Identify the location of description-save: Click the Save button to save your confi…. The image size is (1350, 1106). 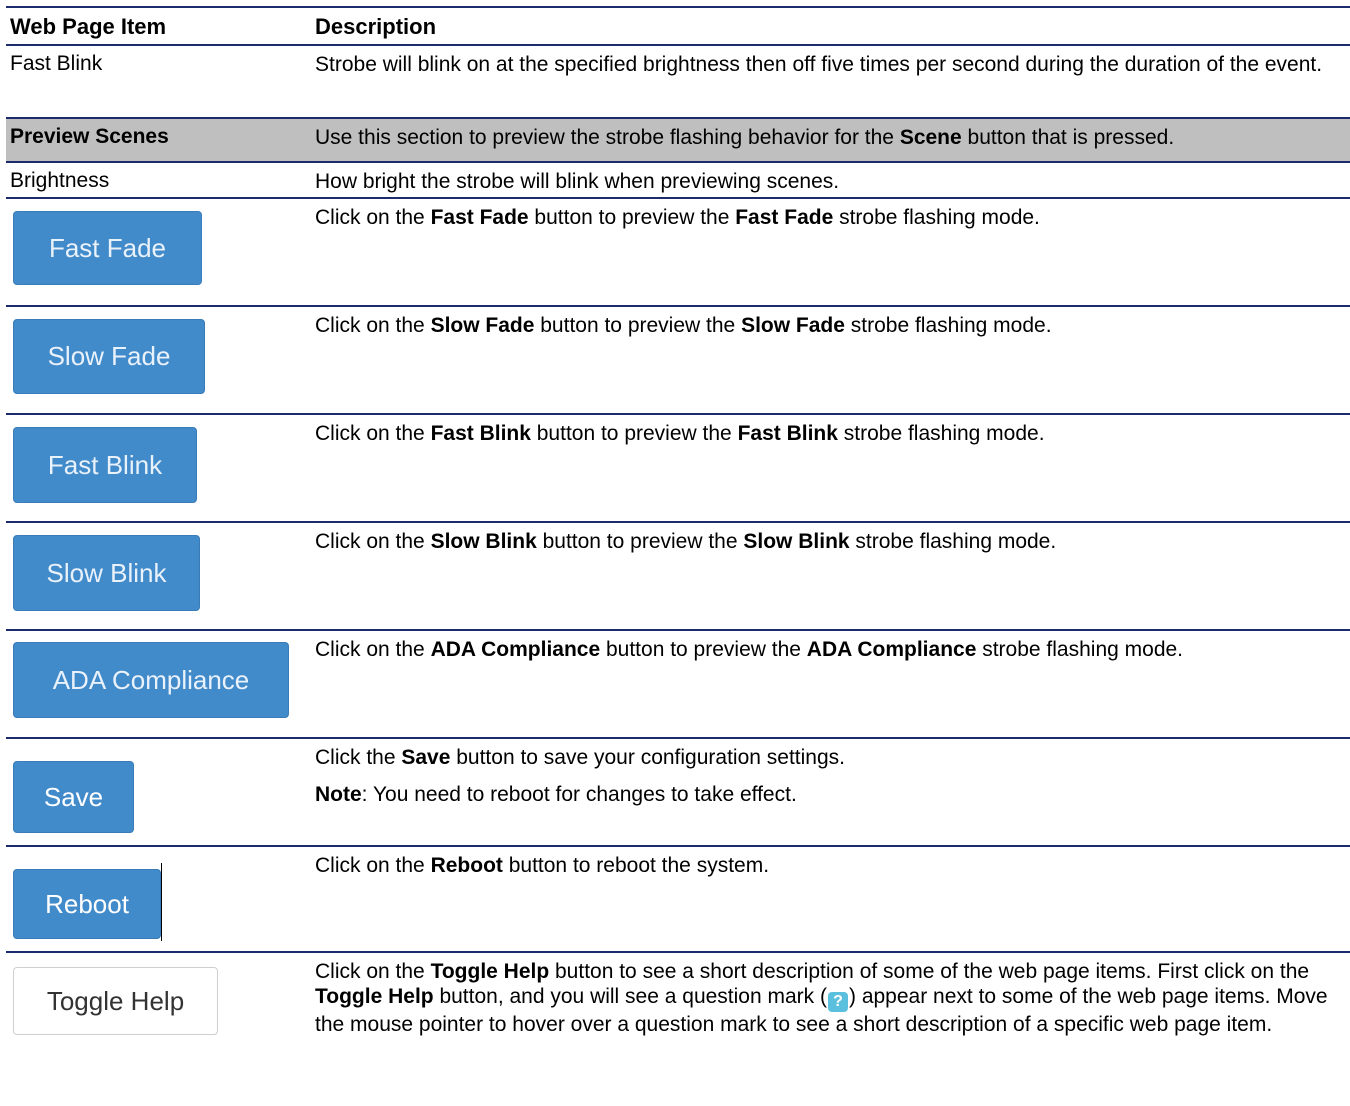
(580, 776).